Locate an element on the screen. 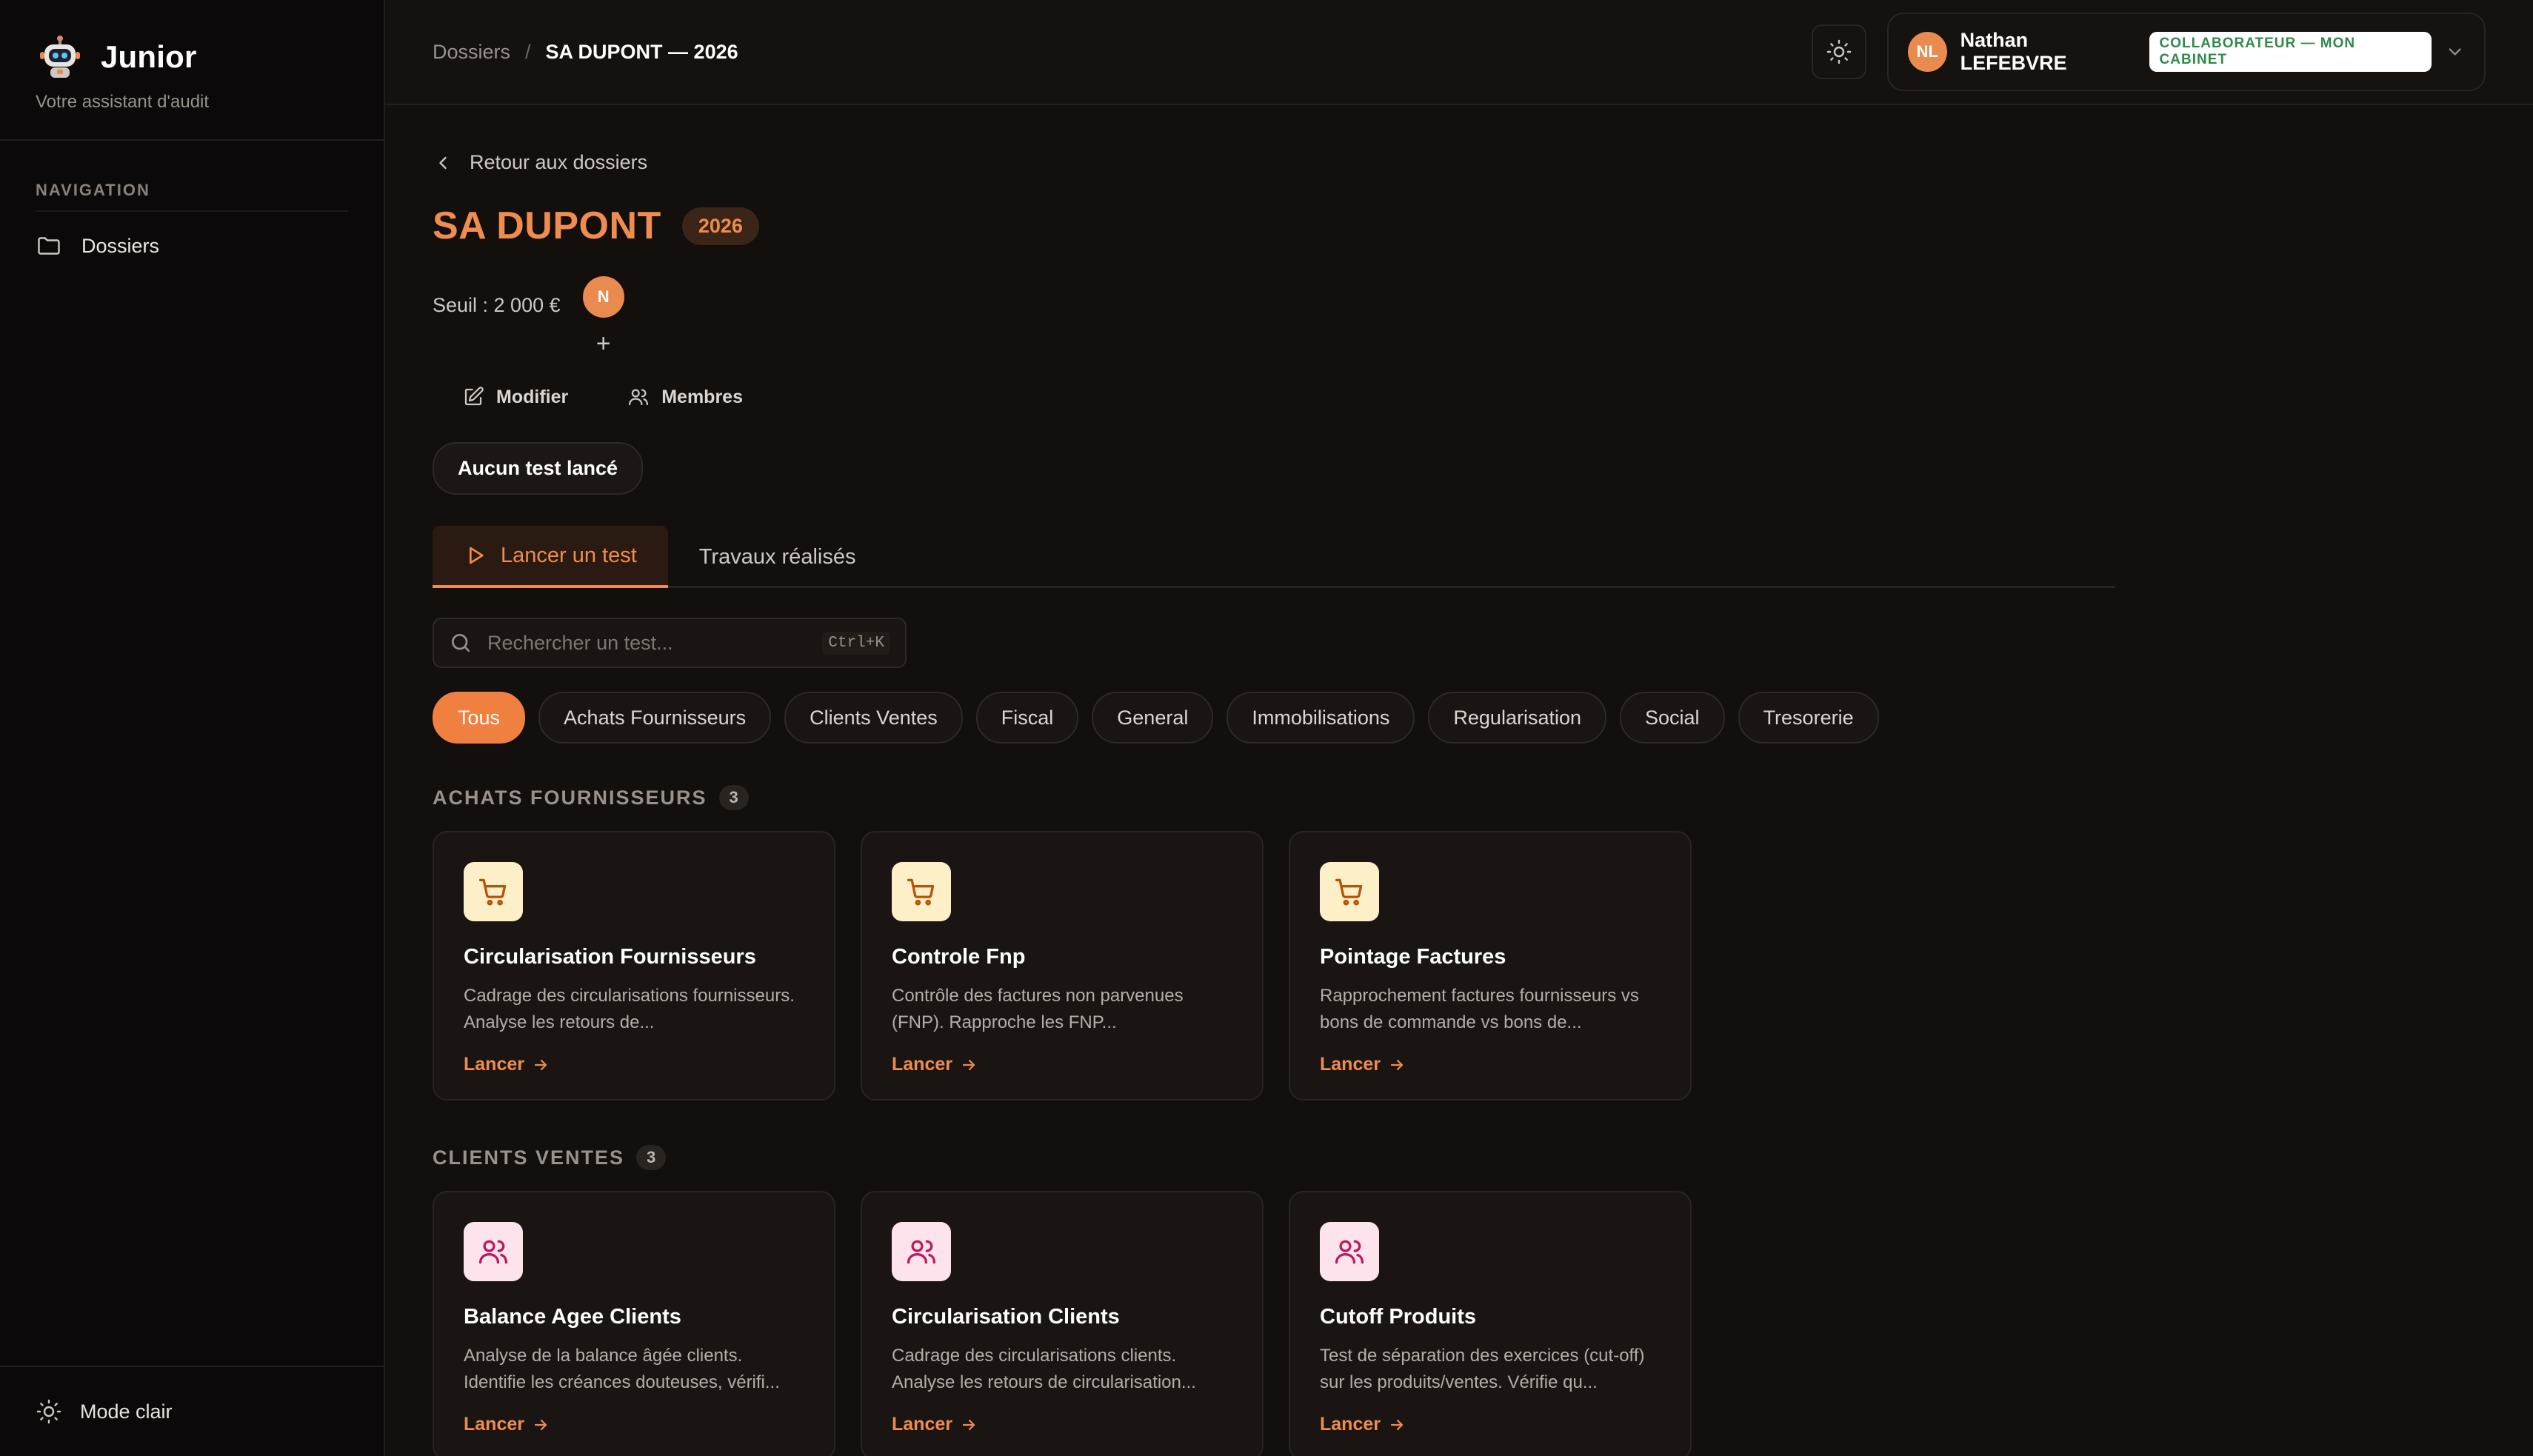 The width and height of the screenshot is (2533, 1456). members-button: Membres is located at coordinates (685, 397).